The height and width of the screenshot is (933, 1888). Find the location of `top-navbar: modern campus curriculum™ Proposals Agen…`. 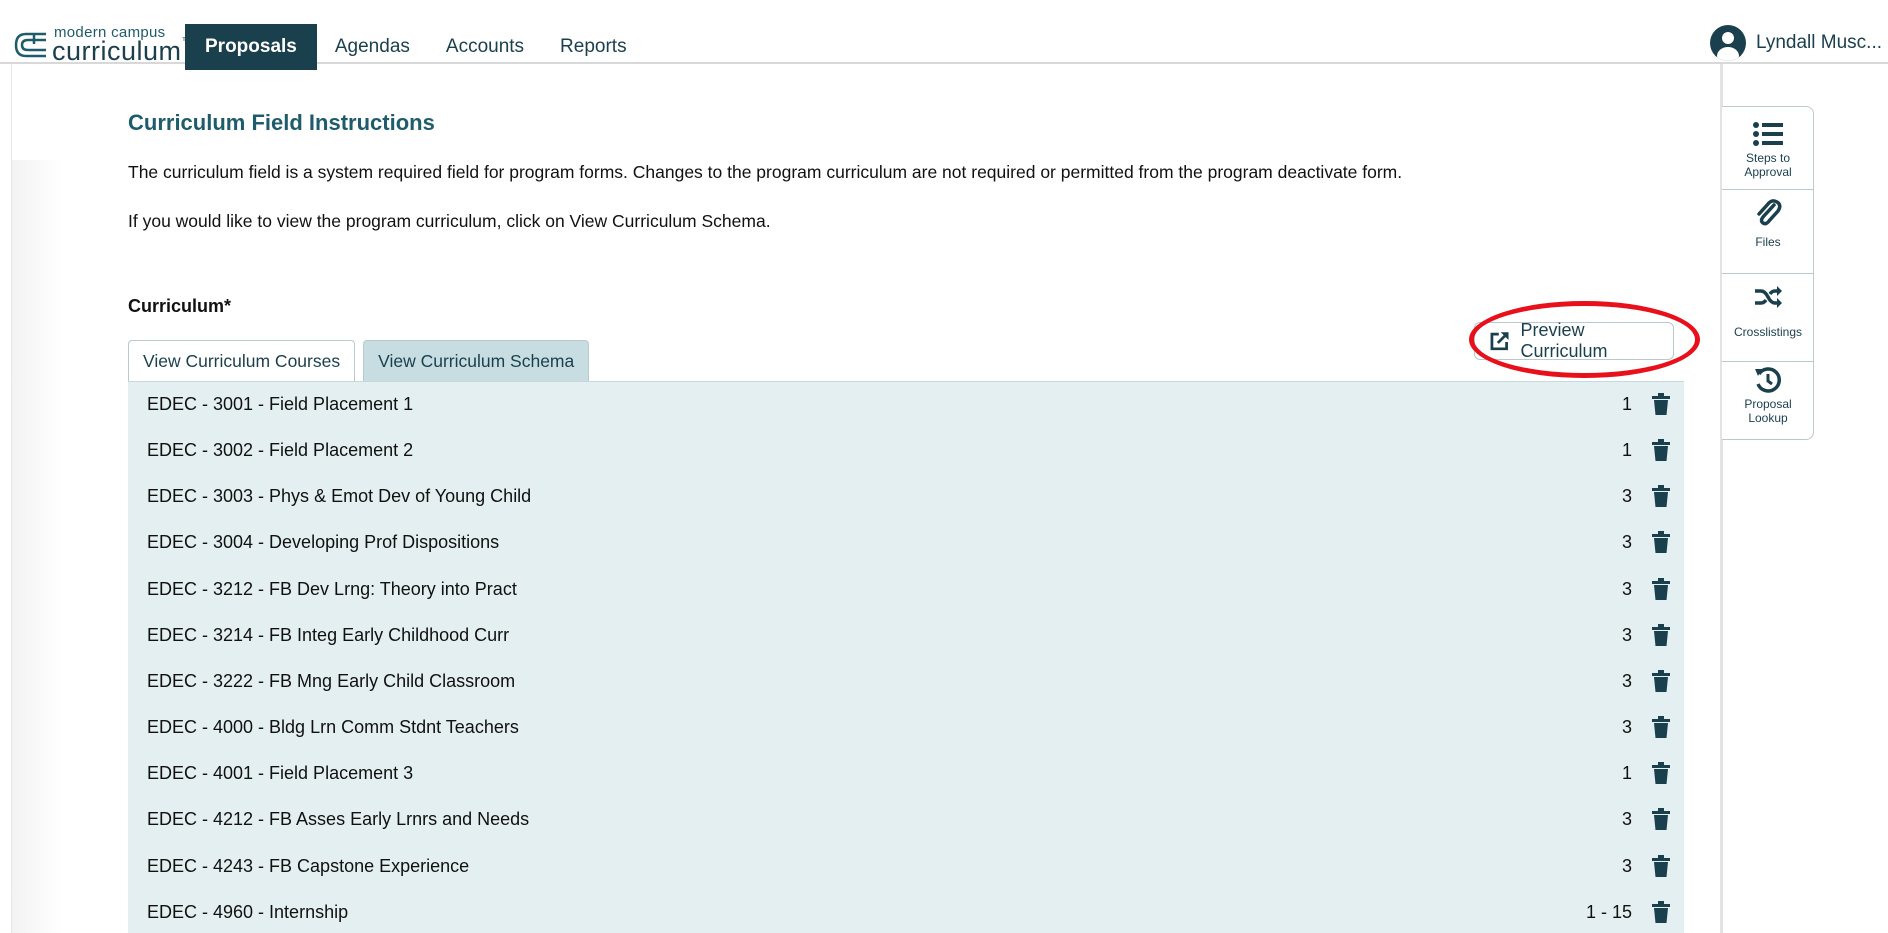

top-navbar: modern campus curriculum™ Proposals Agen… is located at coordinates (944, 35).